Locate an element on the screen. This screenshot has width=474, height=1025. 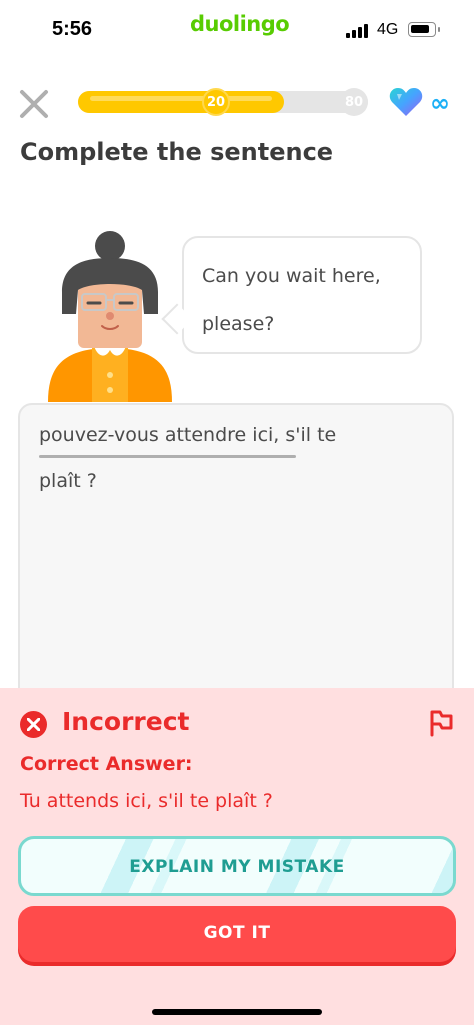
prompt-sentence: Can you wait here, please? is located at coordinates (307, 300).